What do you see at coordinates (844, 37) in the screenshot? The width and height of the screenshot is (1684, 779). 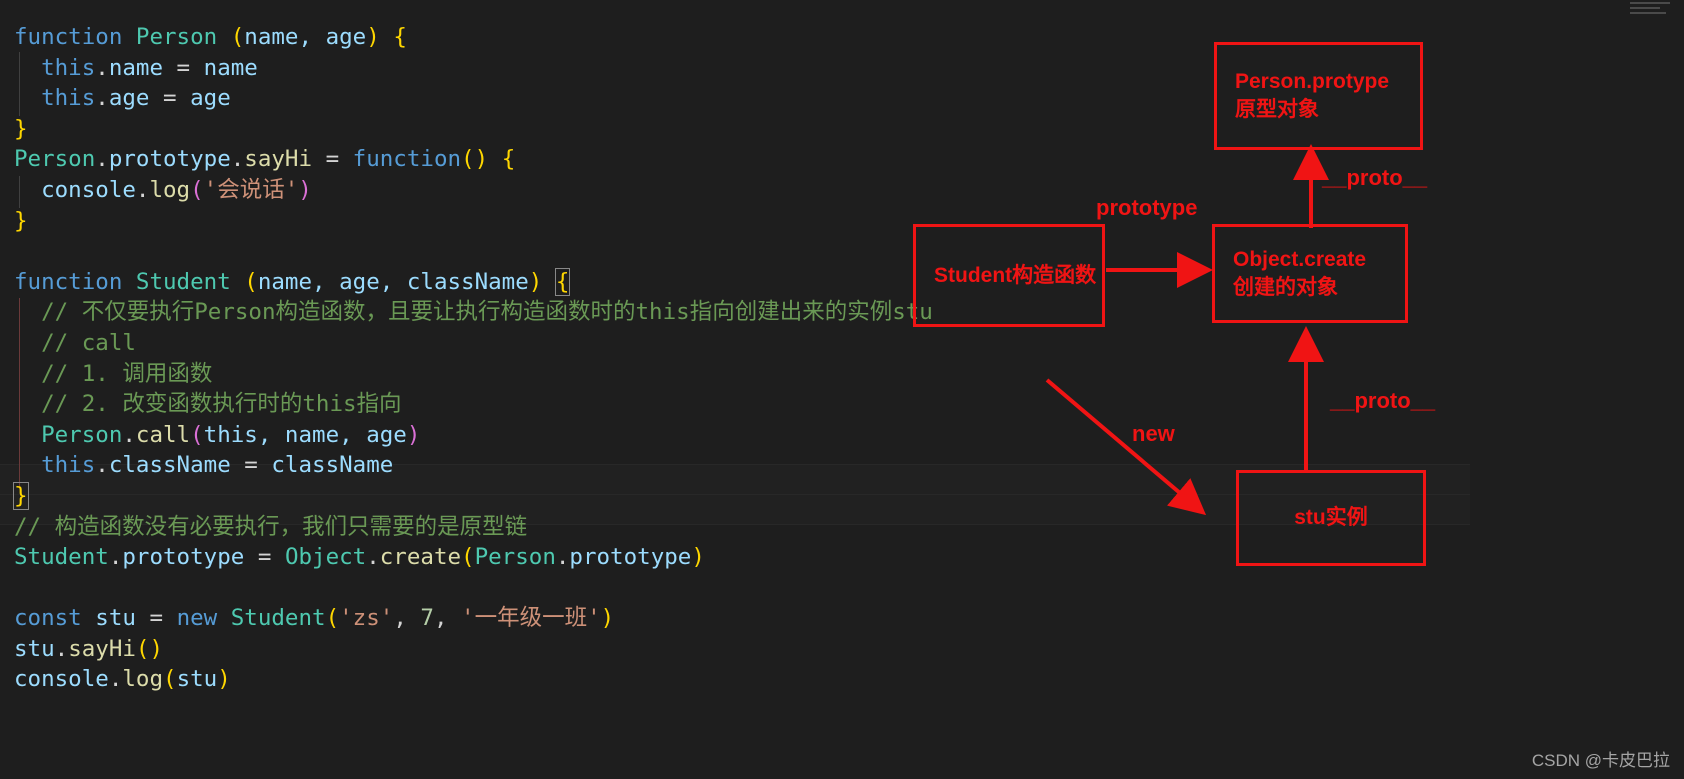 I see `code-line-1: function Person (name, age) {` at bounding box center [844, 37].